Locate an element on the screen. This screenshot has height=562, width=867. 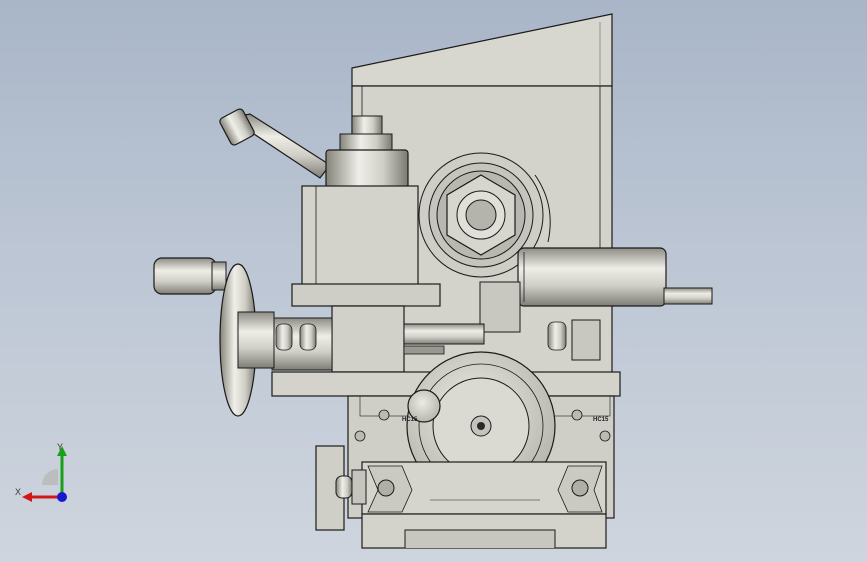
model-label-right: HC15 is located at coordinates (601, 420).